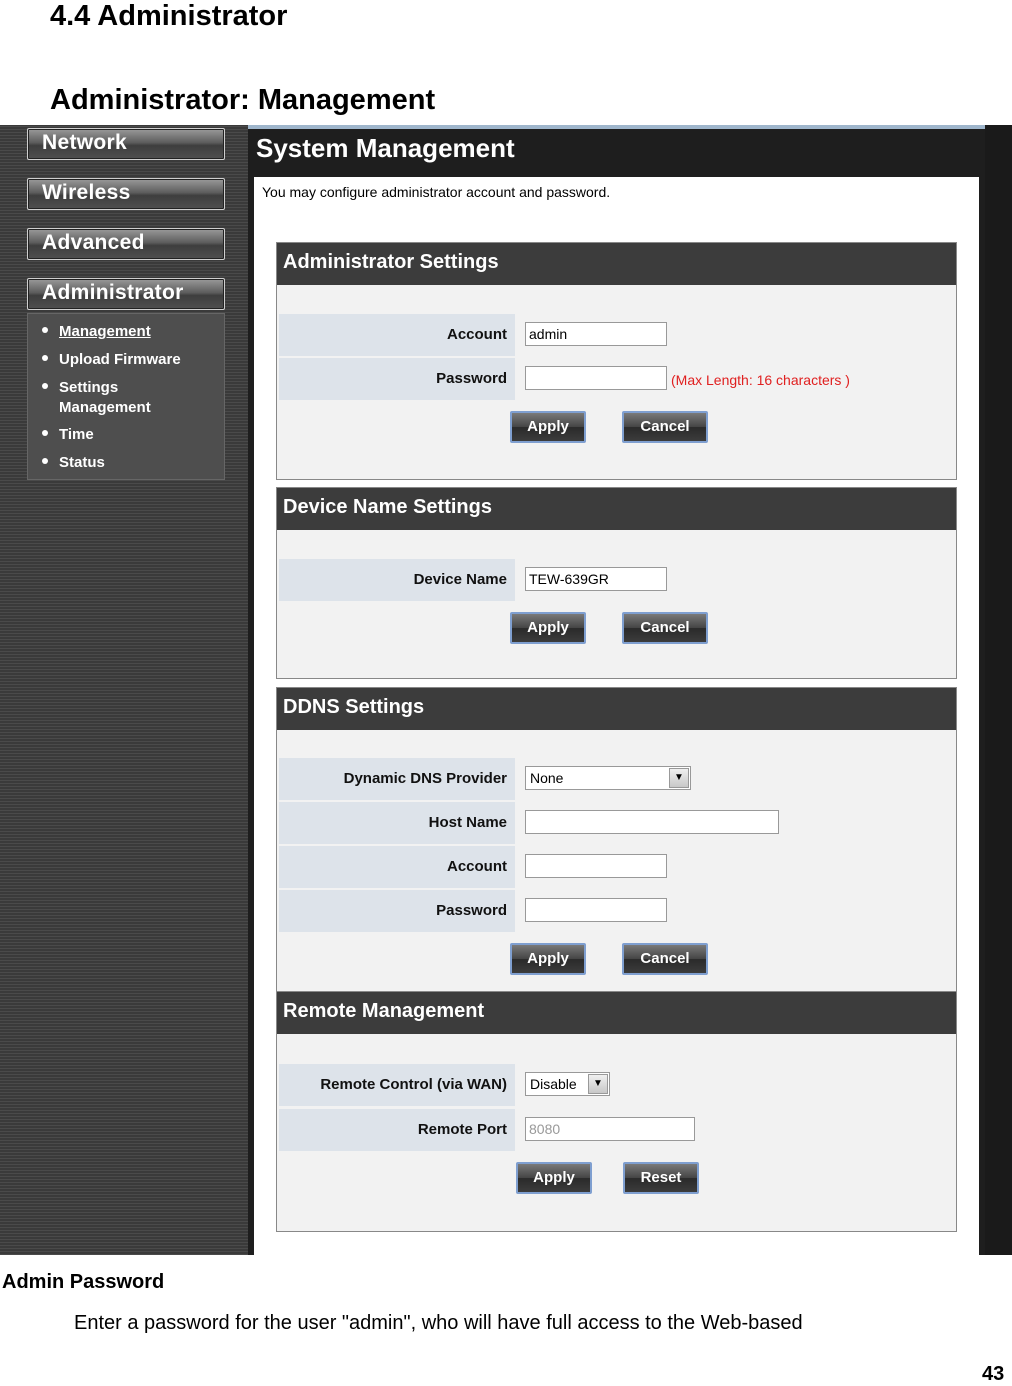 This screenshot has width=1012, height=1386. What do you see at coordinates (397, 911) in the screenshot?
I see `ddns-password-label: Password` at bounding box center [397, 911].